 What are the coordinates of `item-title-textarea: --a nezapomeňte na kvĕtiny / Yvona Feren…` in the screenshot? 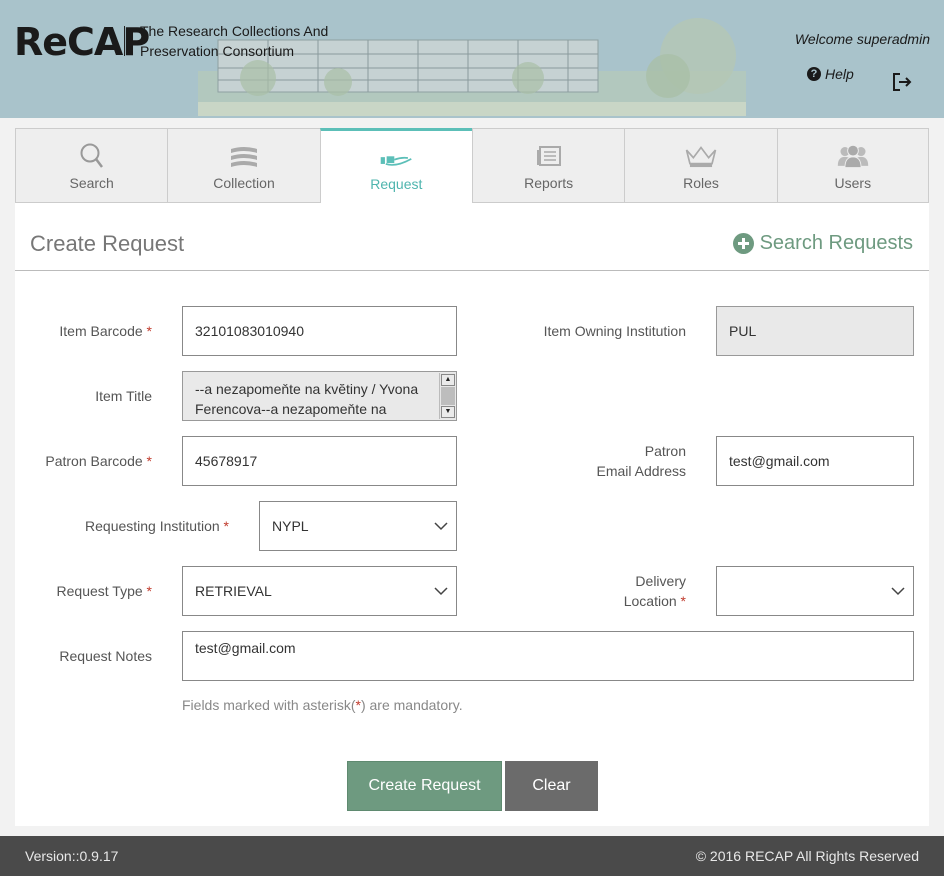 It's located at (319, 396).